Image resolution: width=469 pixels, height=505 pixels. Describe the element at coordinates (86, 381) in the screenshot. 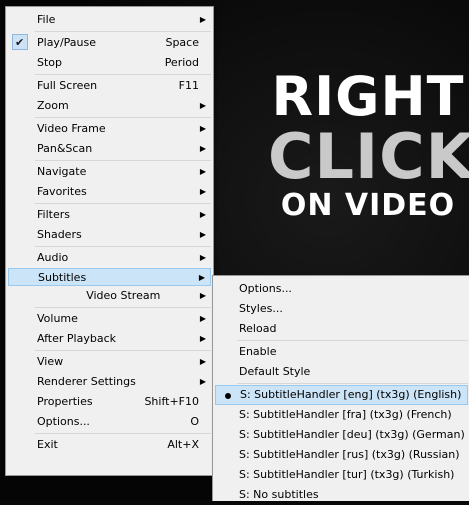

I see `menu-item-label: Renderer Settings` at that location.